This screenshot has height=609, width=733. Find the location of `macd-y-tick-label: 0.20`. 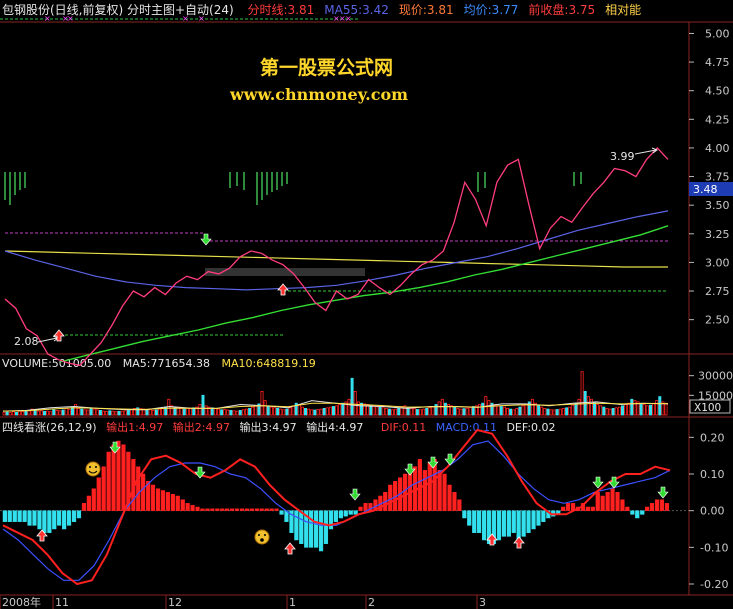

macd-y-tick-label: 0.20 is located at coordinates (712, 437).